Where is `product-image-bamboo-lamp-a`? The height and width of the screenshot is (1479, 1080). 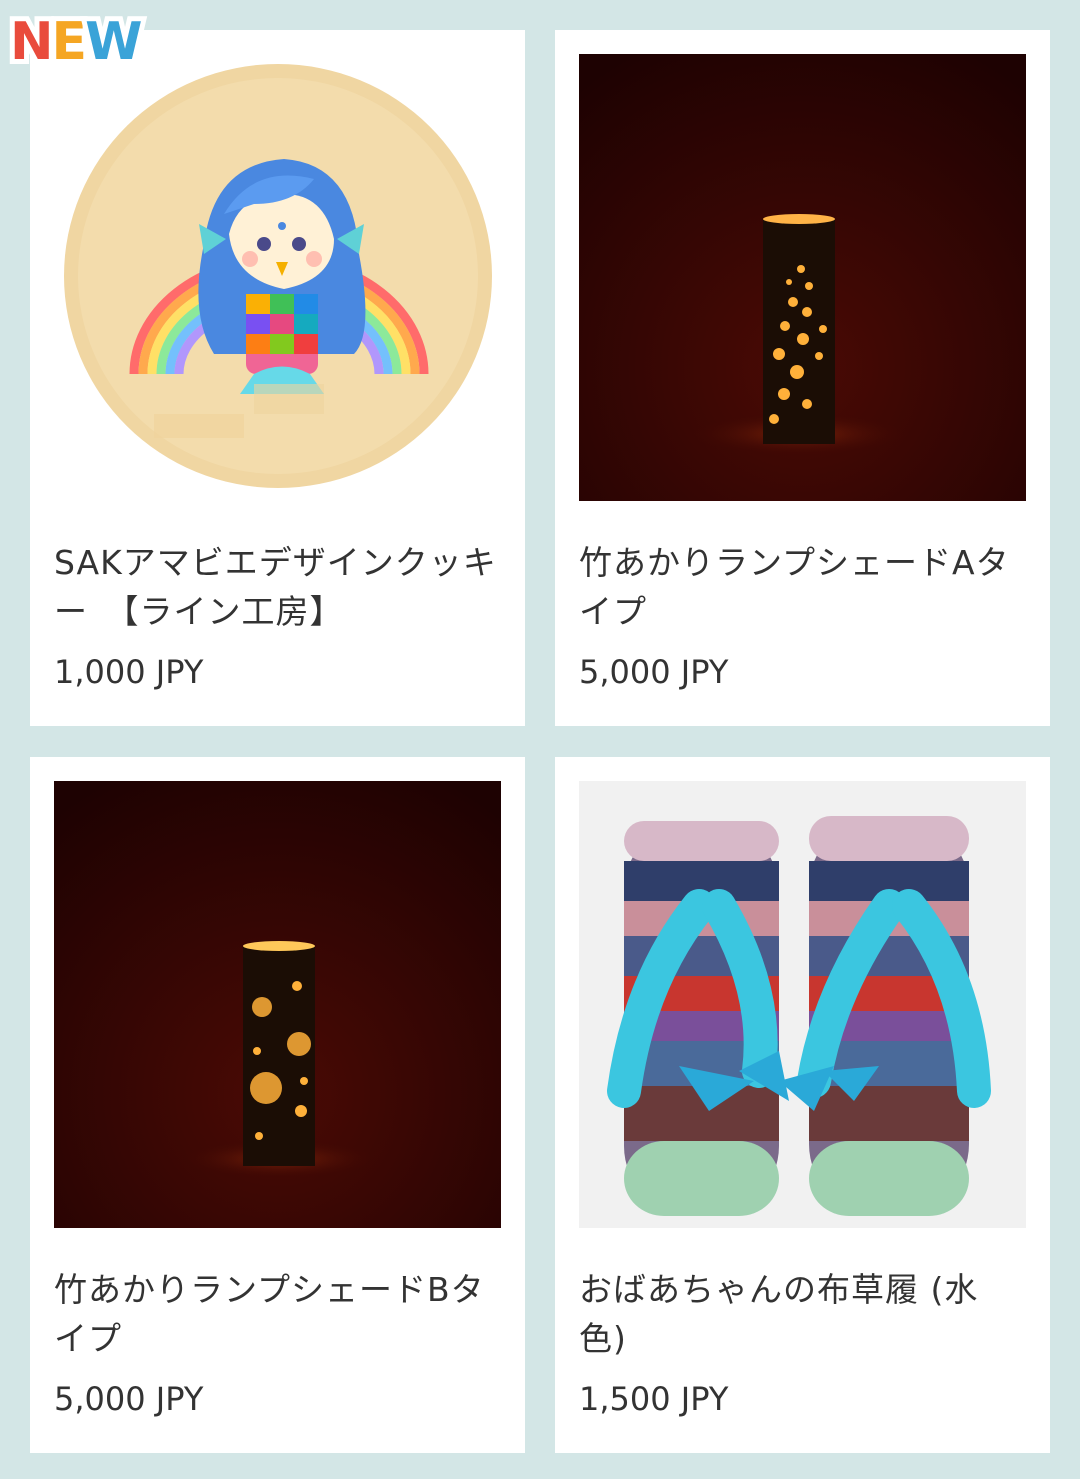
product-image-bamboo-lamp-a is located at coordinates (802, 277).